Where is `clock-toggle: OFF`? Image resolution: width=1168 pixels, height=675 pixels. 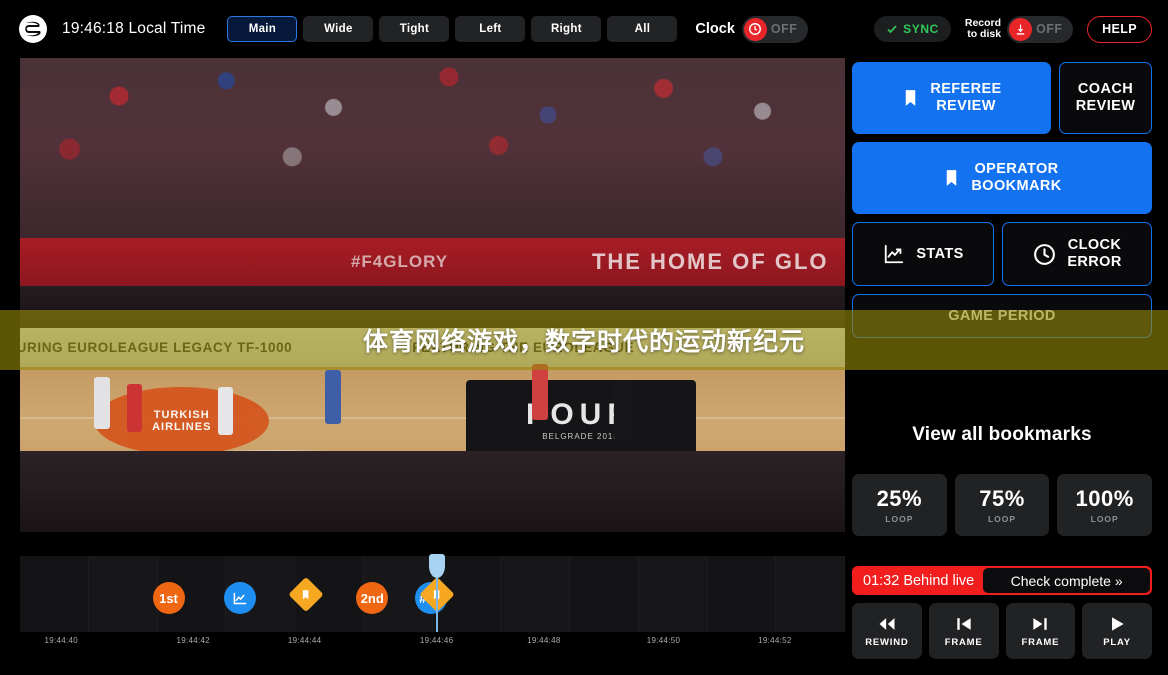
clock-toggle: OFF is located at coordinates (774, 29).